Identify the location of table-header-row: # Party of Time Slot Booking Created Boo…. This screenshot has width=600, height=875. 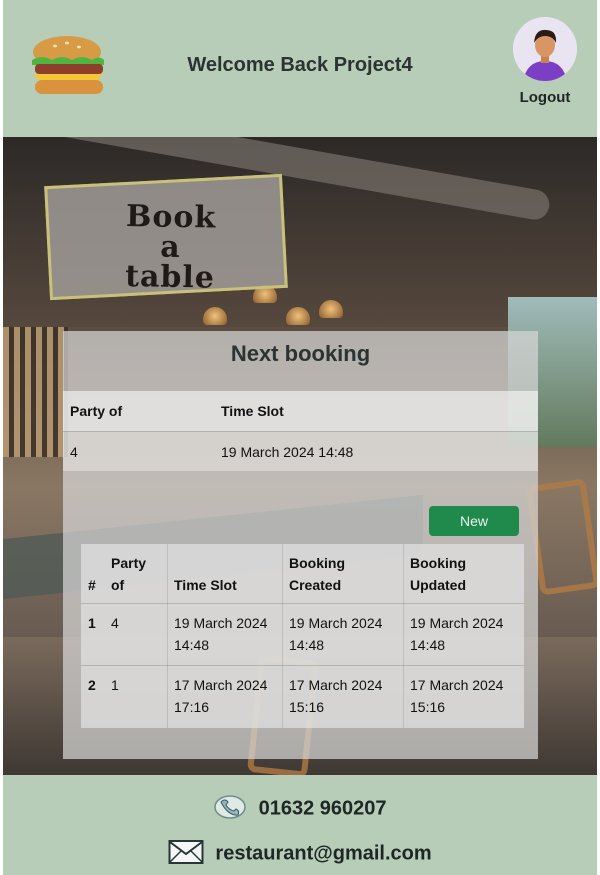
(302, 574).